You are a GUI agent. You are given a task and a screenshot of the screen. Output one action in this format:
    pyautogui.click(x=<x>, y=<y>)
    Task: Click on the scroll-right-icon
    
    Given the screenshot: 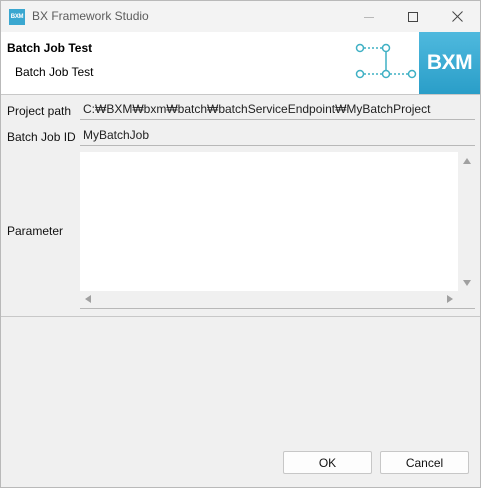 What is the action you would take?
    pyautogui.click(x=450, y=299)
    